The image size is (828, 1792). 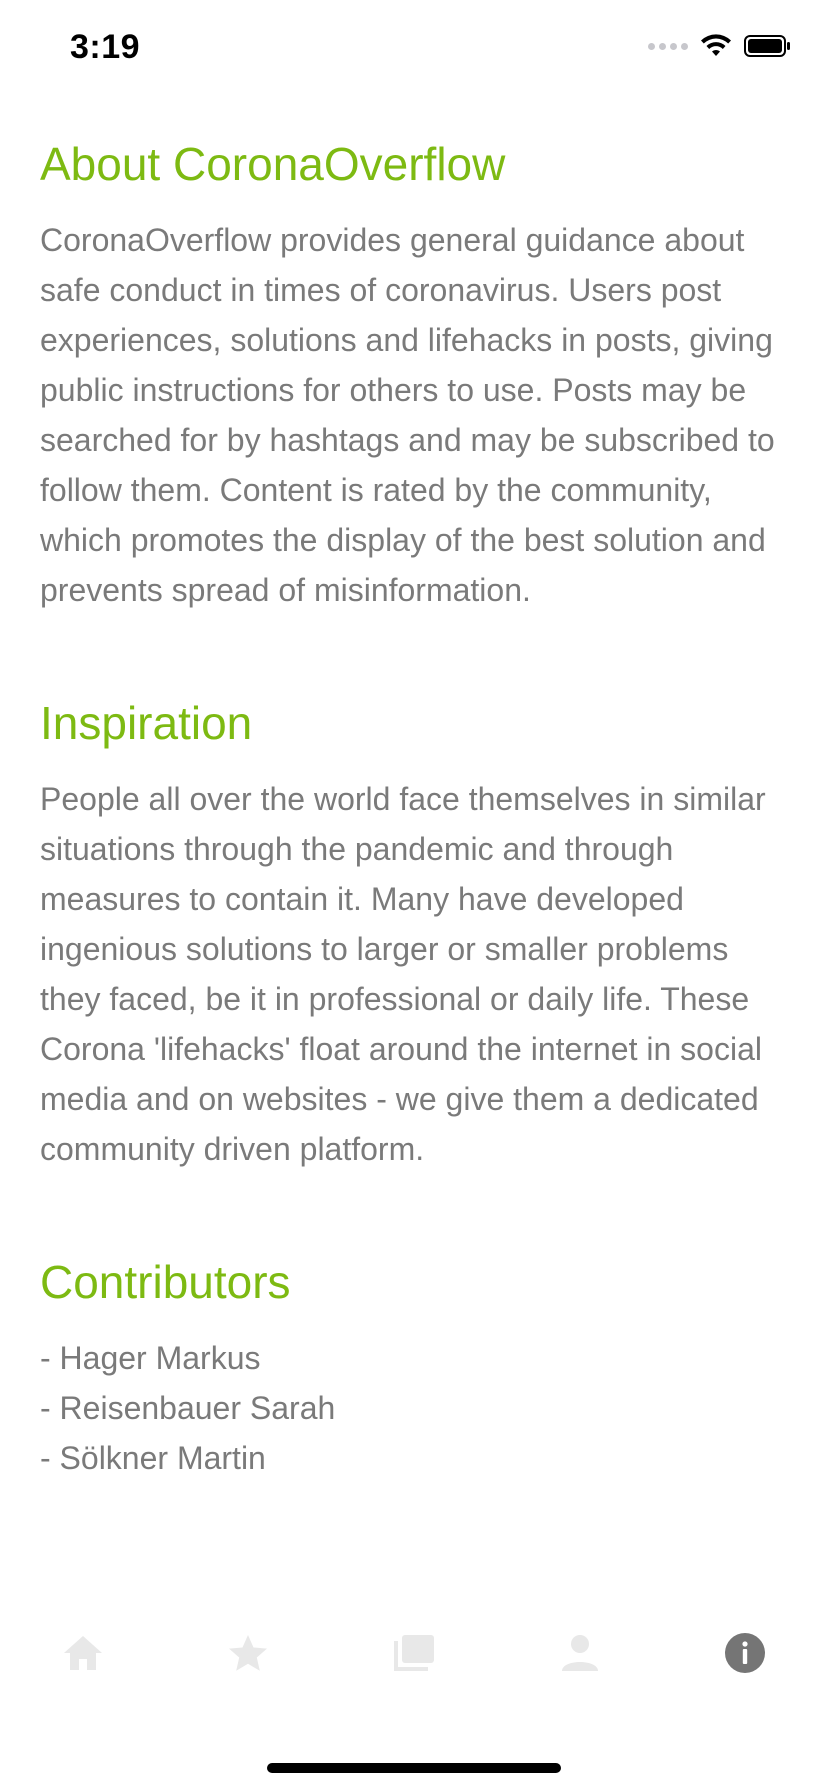 What do you see at coordinates (414, 1768) in the screenshot?
I see `home-indicator` at bounding box center [414, 1768].